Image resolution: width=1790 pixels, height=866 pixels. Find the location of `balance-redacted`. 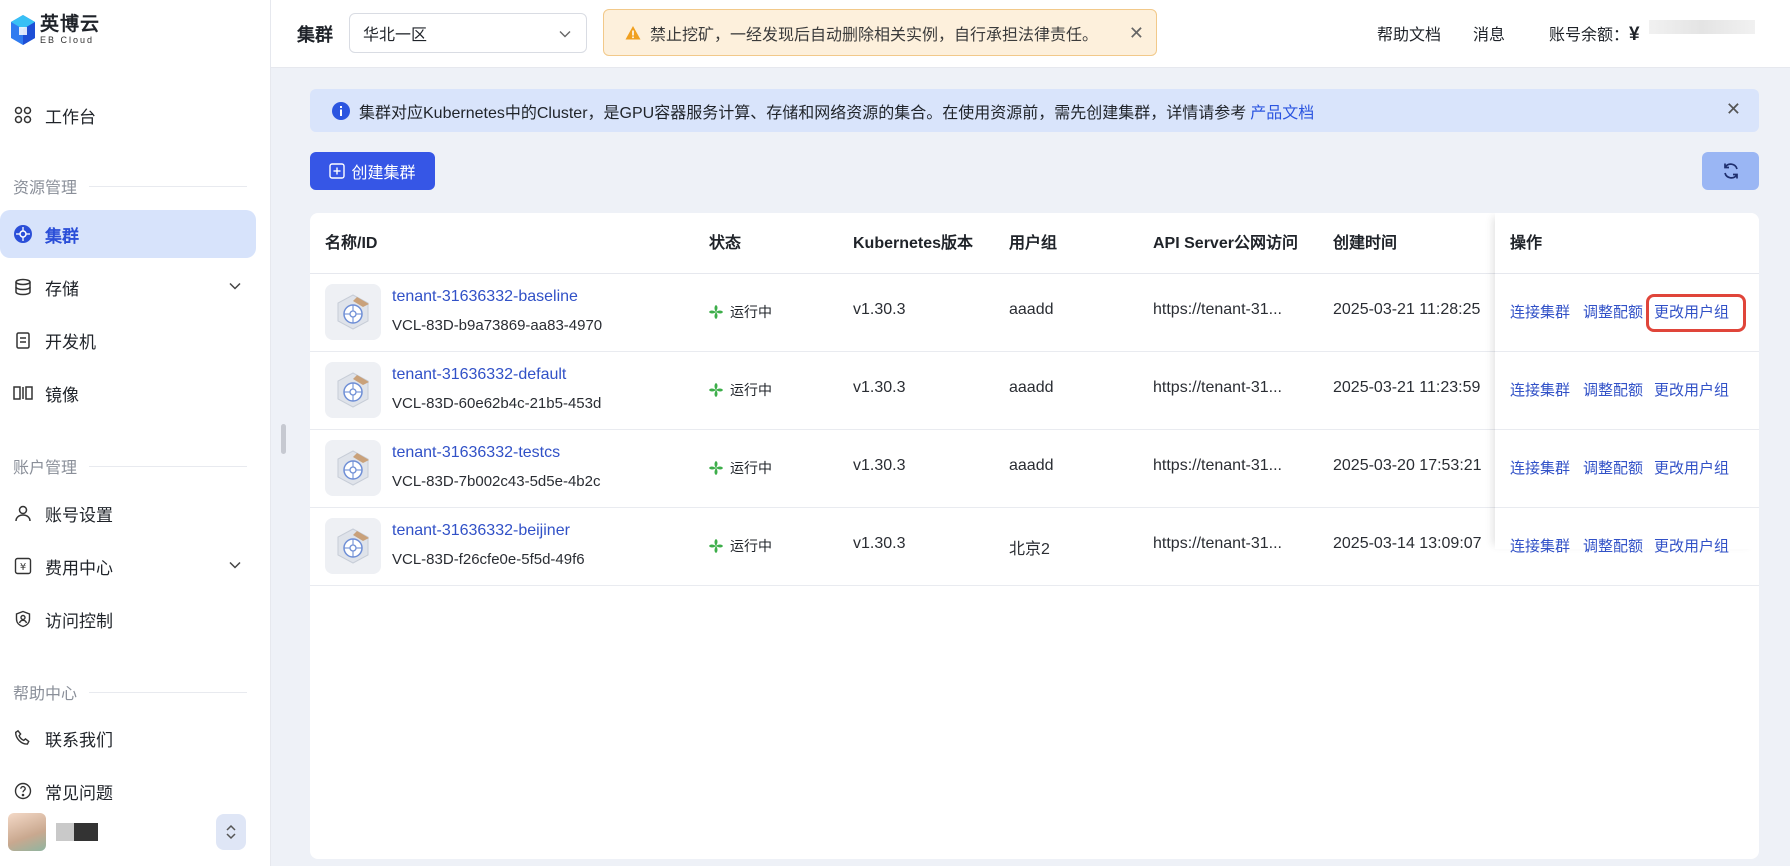

balance-redacted is located at coordinates (1702, 27).